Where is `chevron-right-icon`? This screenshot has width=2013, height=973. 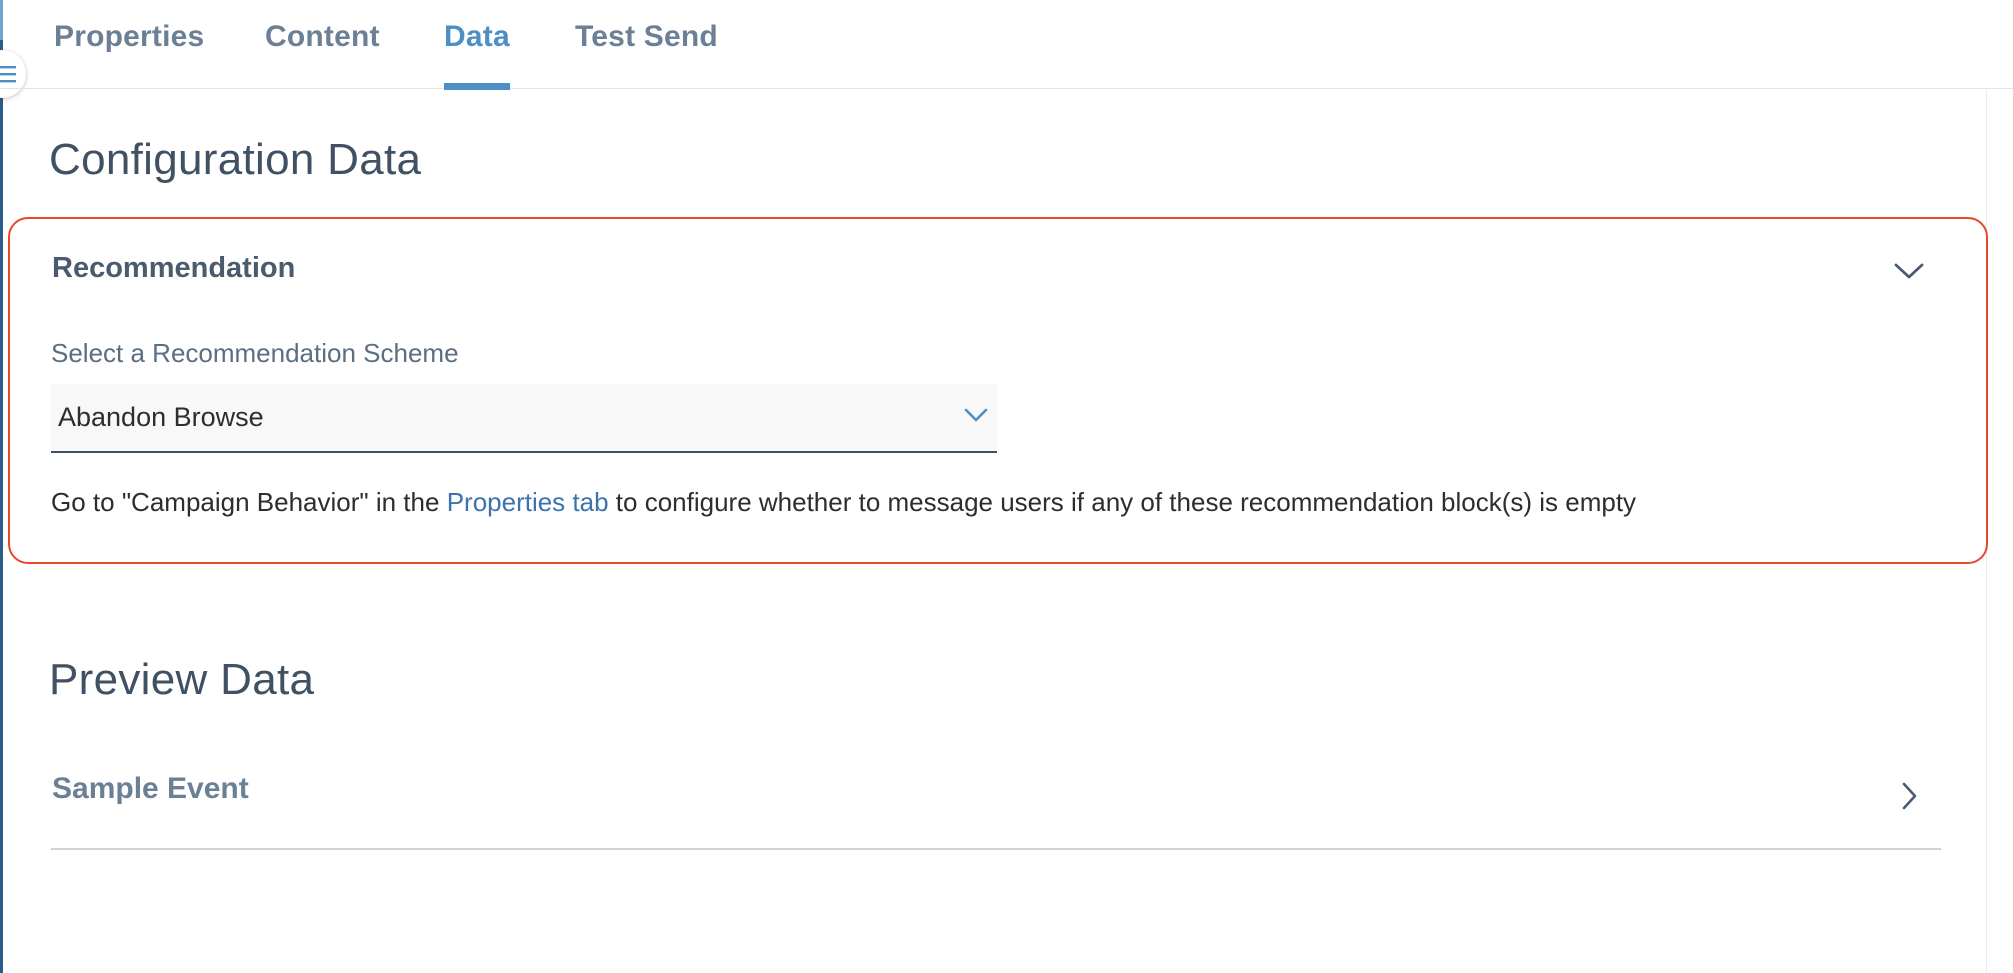
chevron-right-icon is located at coordinates (1909, 796).